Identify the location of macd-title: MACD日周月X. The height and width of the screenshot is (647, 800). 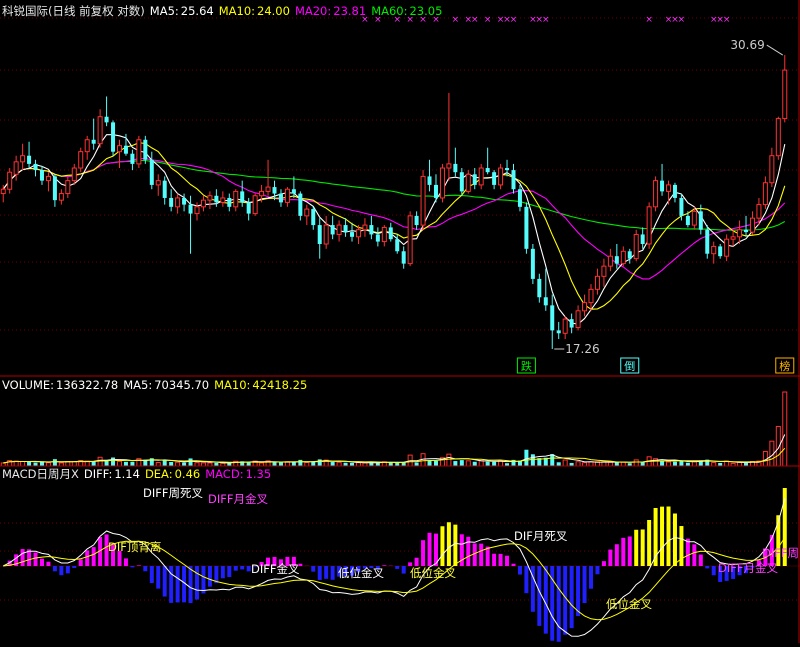
(40, 474).